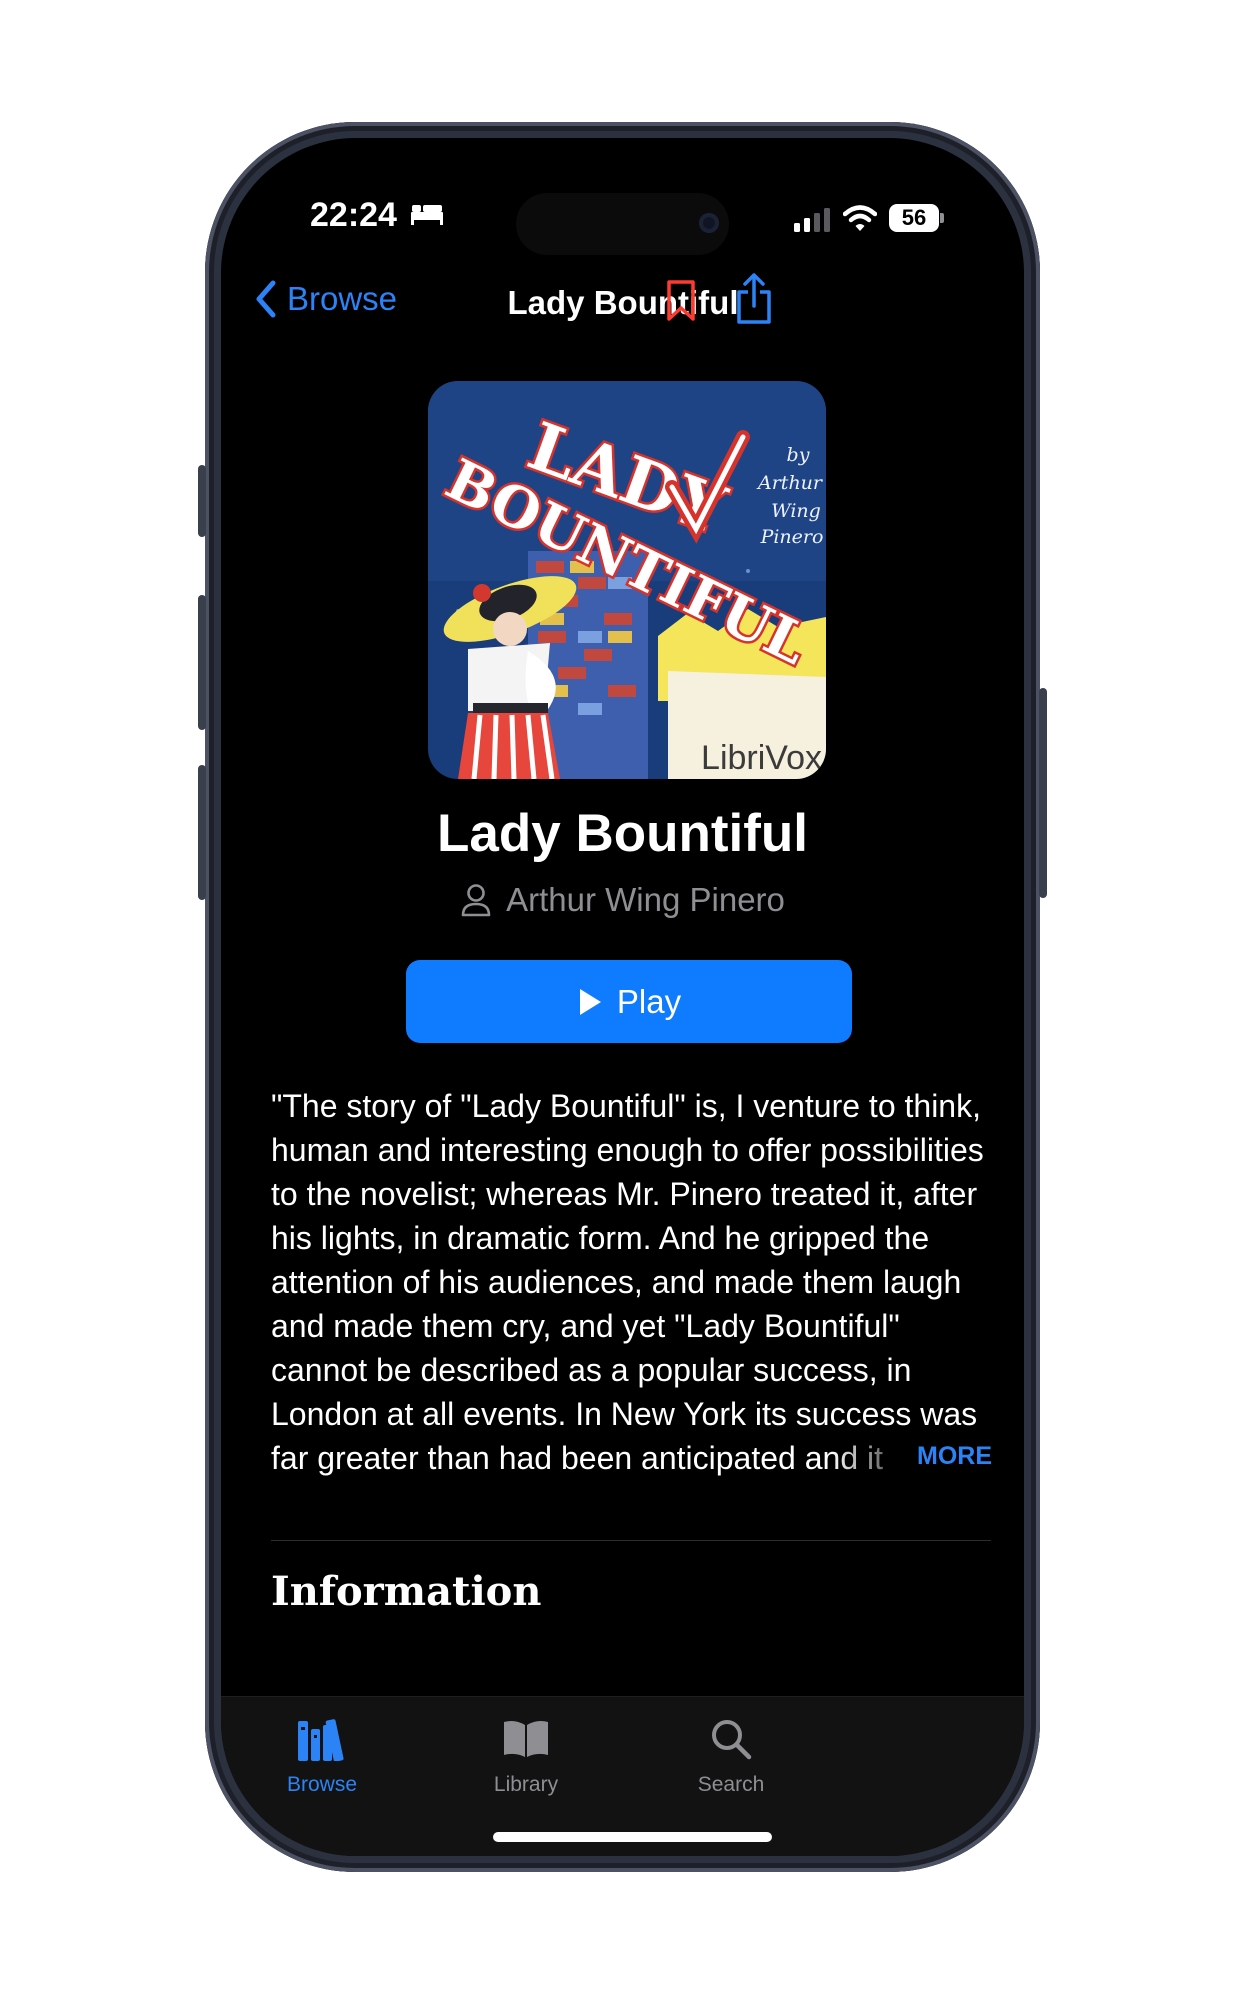 The image size is (1242, 2000). What do you see at coordinates (681, 301) in the screenshot?
I see `bookmark-icon` at bounding box center [681, 301].